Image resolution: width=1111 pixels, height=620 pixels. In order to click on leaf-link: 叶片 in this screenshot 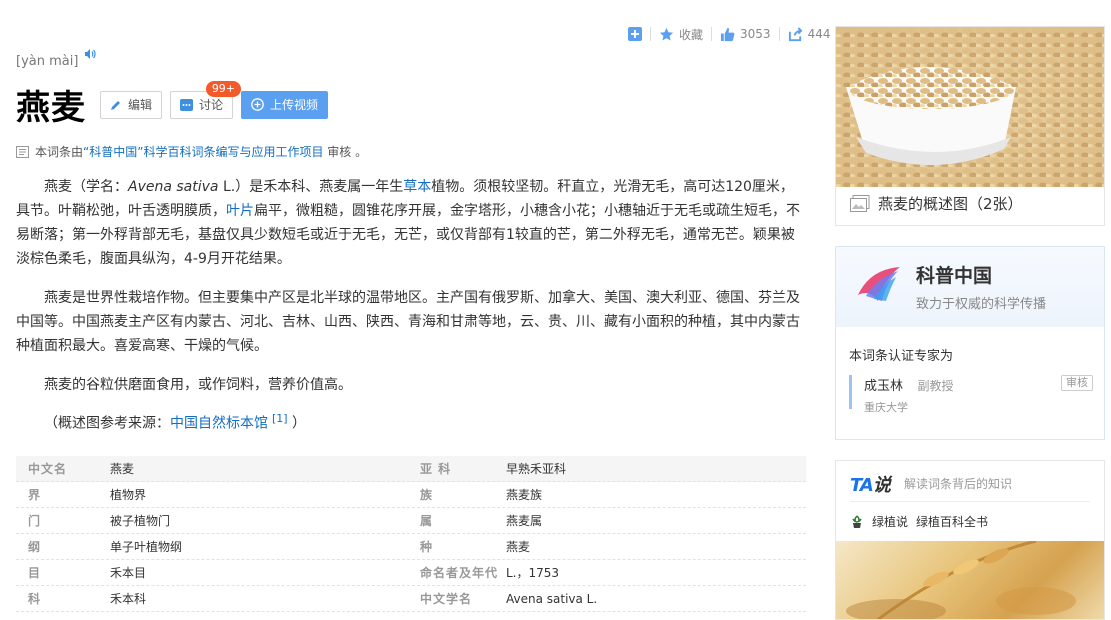, I will do `click(240, 211)`.